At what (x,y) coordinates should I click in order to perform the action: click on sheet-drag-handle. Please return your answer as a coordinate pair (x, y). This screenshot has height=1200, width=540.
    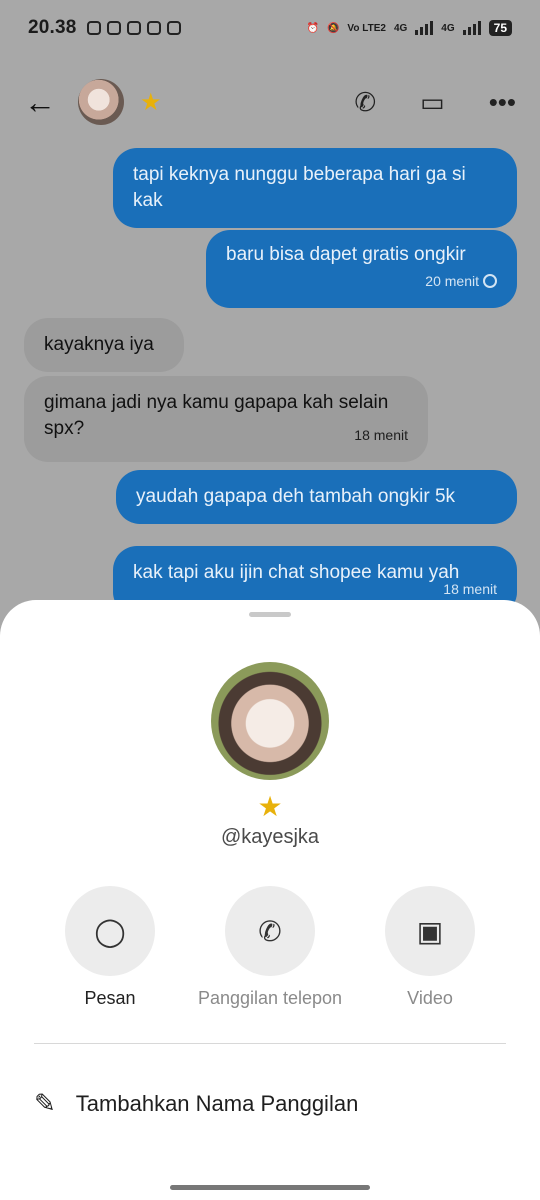
    Looking at the image, I should click on (270, 614).